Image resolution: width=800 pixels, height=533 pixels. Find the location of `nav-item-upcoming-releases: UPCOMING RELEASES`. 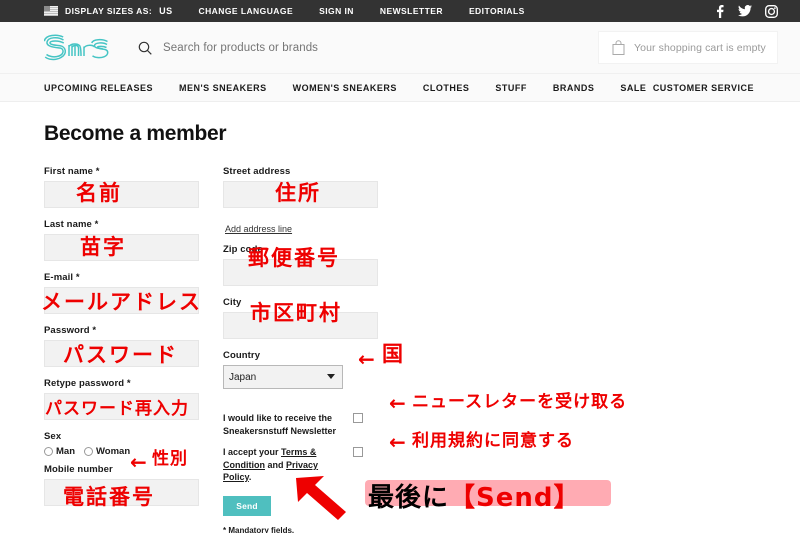

nav-item-upcoming-releases: UPCOMING RELEASES is located at coordinates (98, 88).